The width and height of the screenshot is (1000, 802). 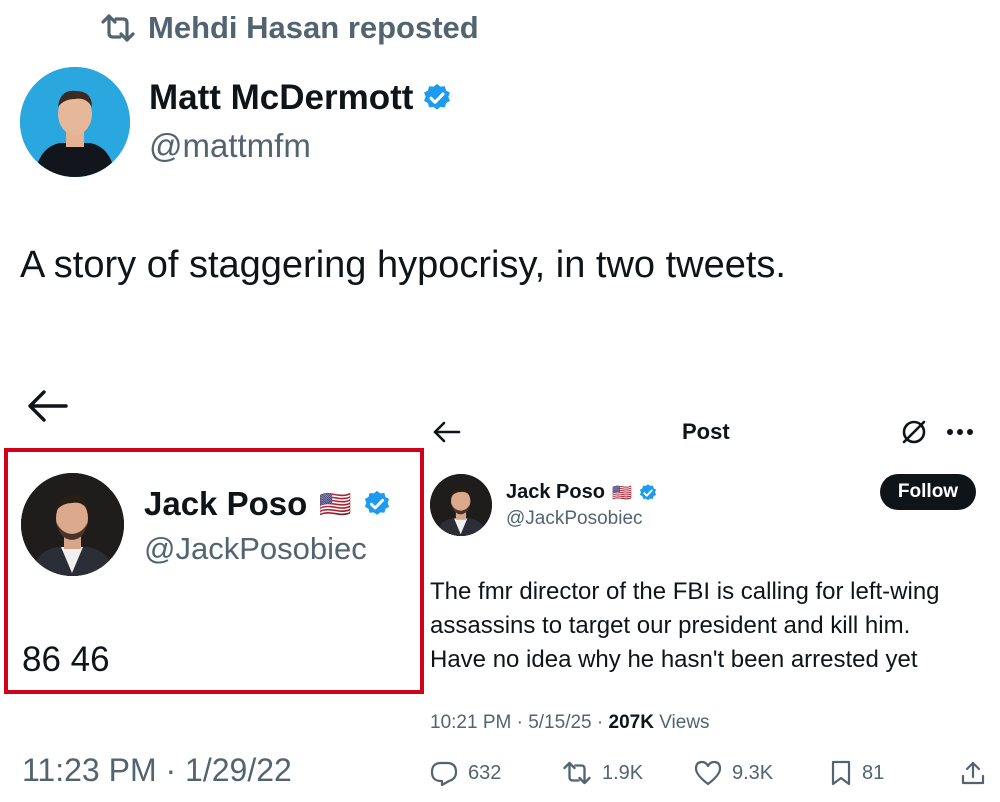 I want to click on bookmark-count: 81, so click(x=873, y=772).